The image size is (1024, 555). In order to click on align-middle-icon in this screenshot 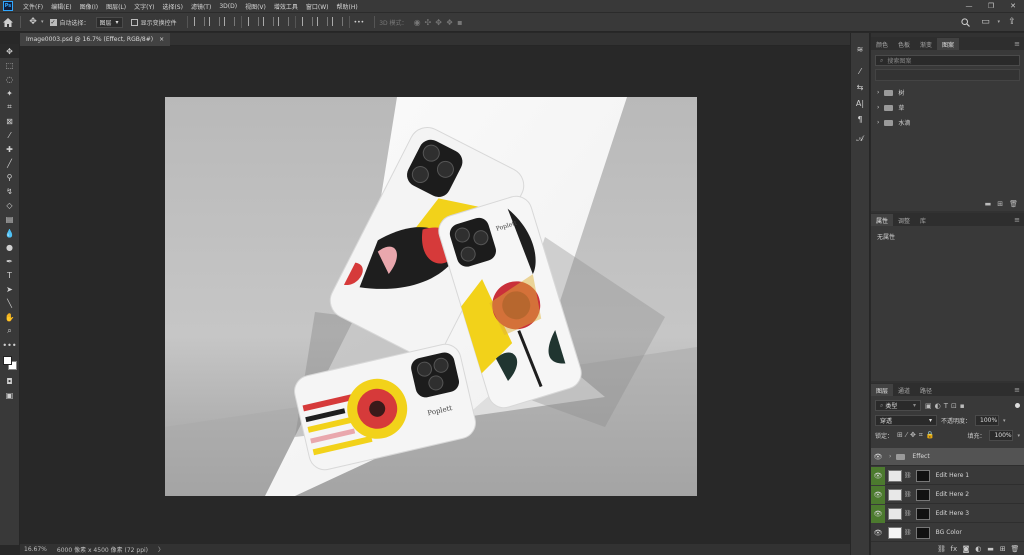, I will do `click(268, 21)`.